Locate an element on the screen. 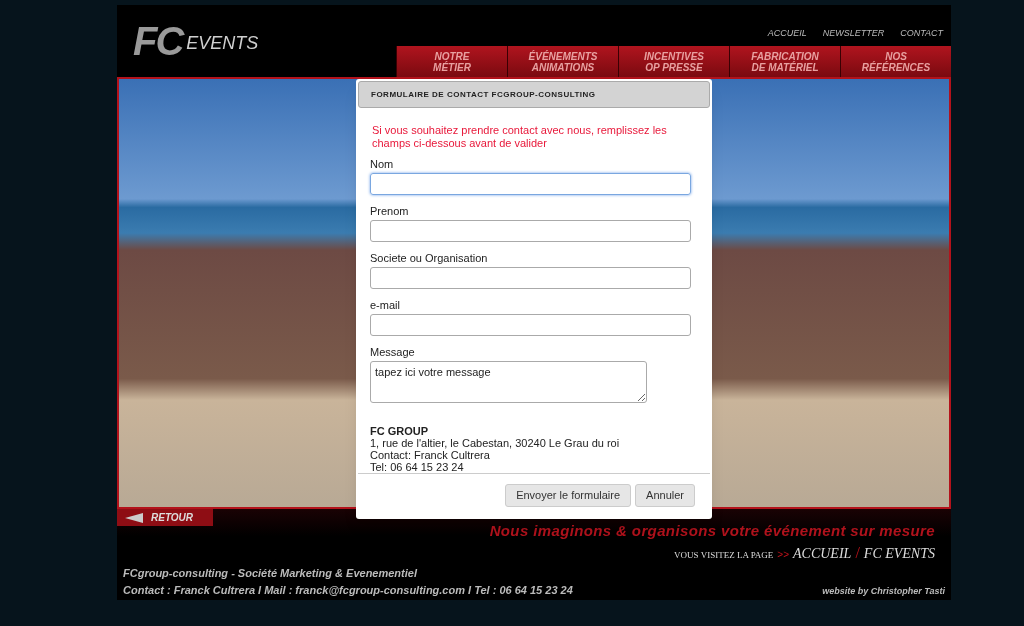 The height and width of the screenshot is (626, 1024). top-nav-link: ACCUEIL is located at coordinates (787, 34).